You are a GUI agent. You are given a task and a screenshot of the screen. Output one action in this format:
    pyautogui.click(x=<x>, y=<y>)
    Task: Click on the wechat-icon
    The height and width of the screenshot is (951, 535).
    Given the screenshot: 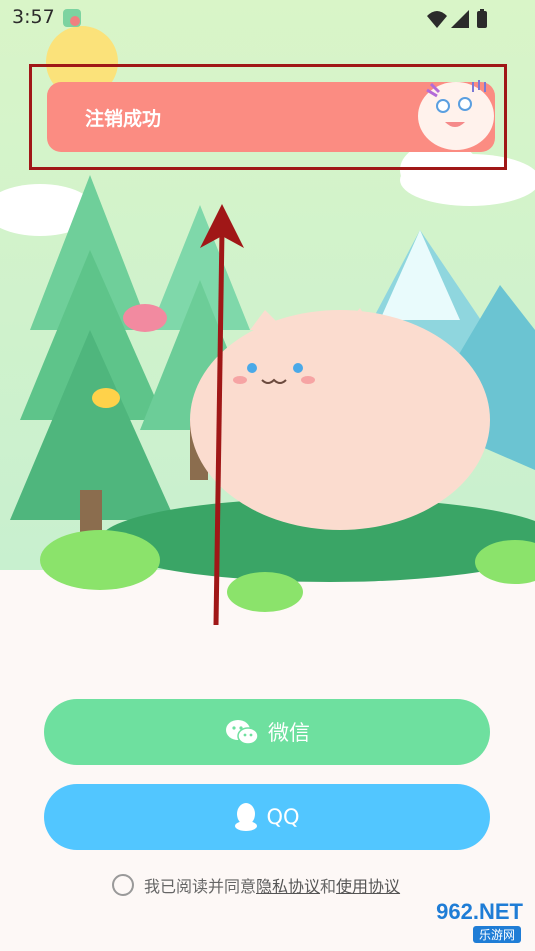 What is the action you would take?
    pyautogui.click(x=242, y=732)
    